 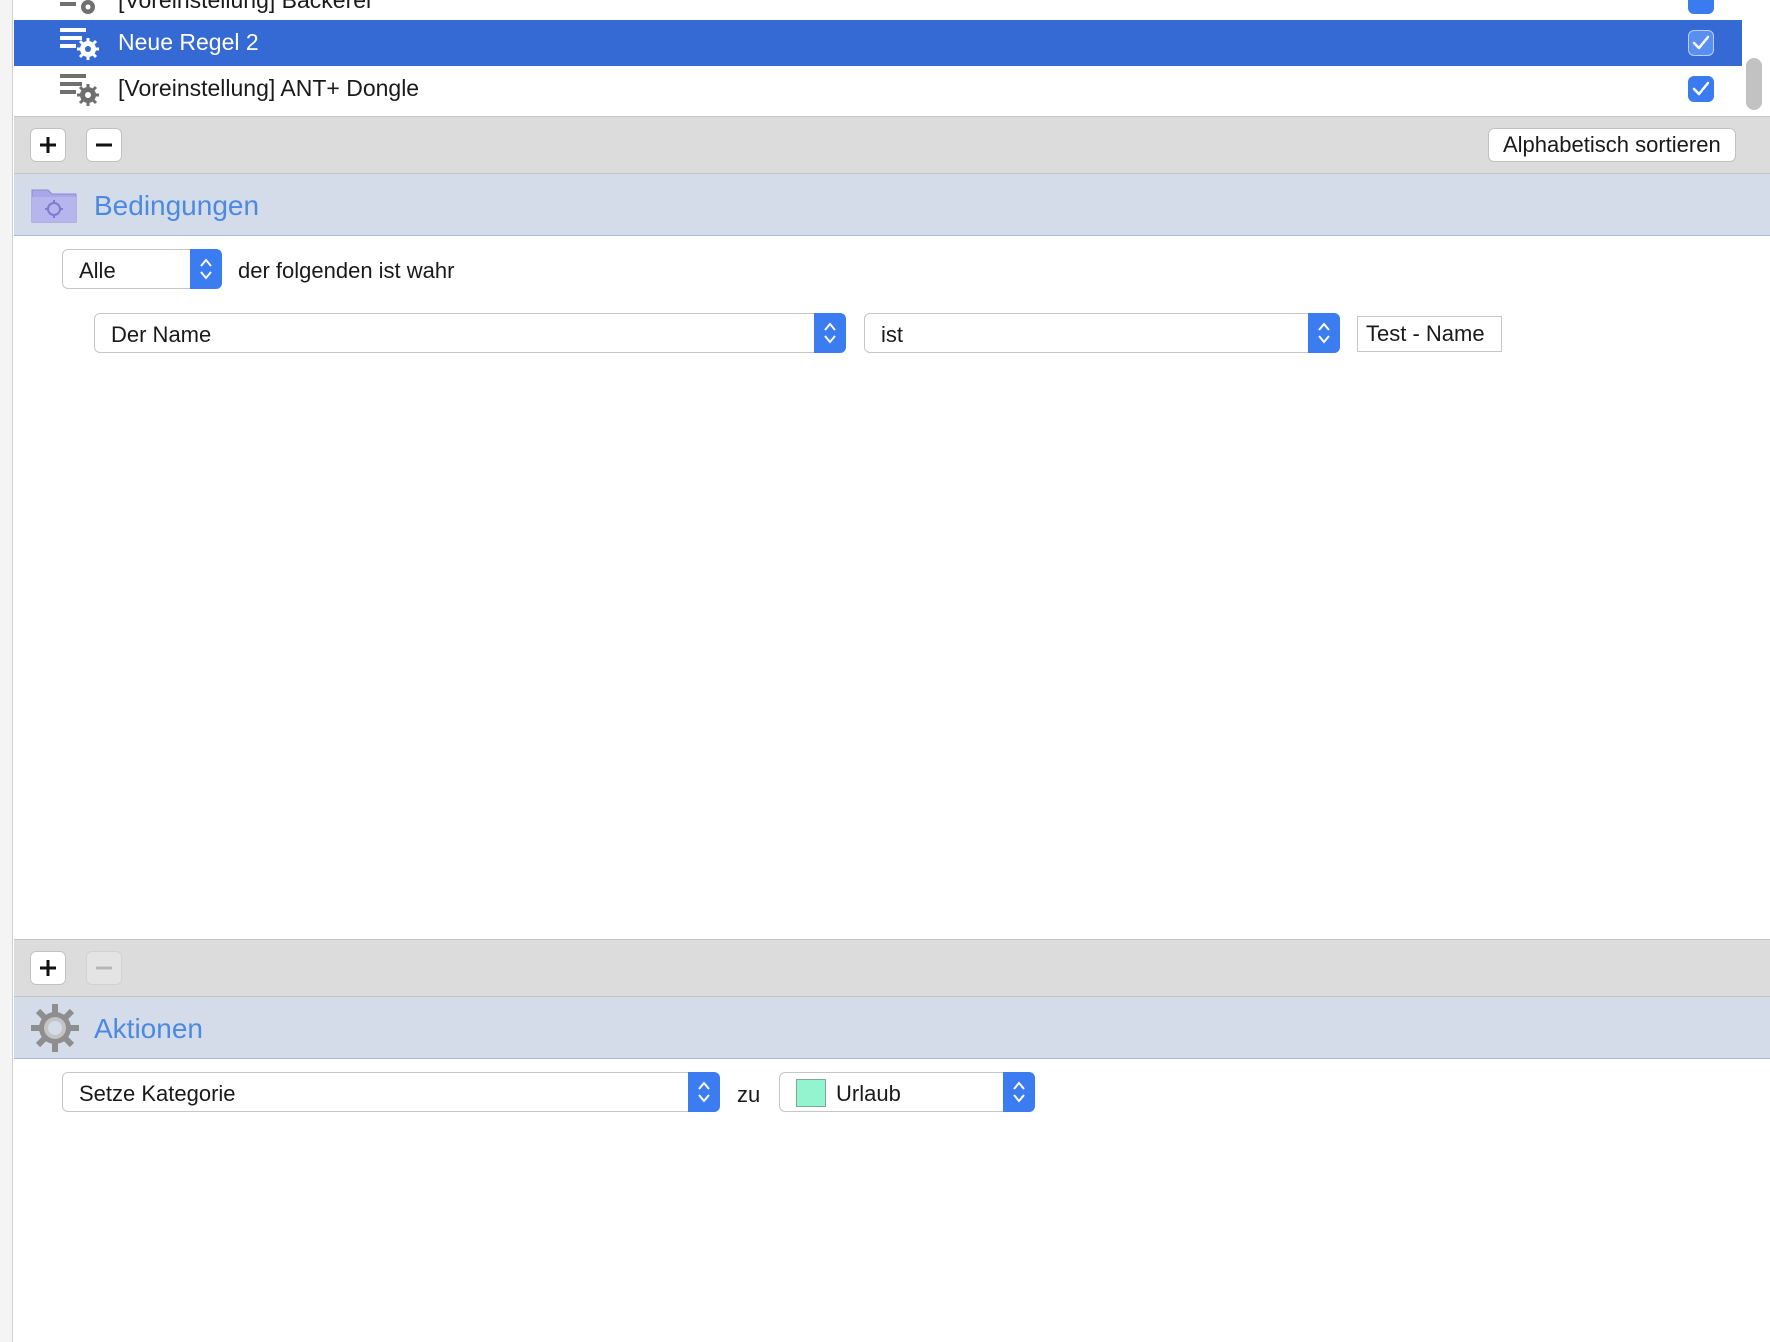 I want to click on actions-title: Aktionen, so click(x=148, y=1028).